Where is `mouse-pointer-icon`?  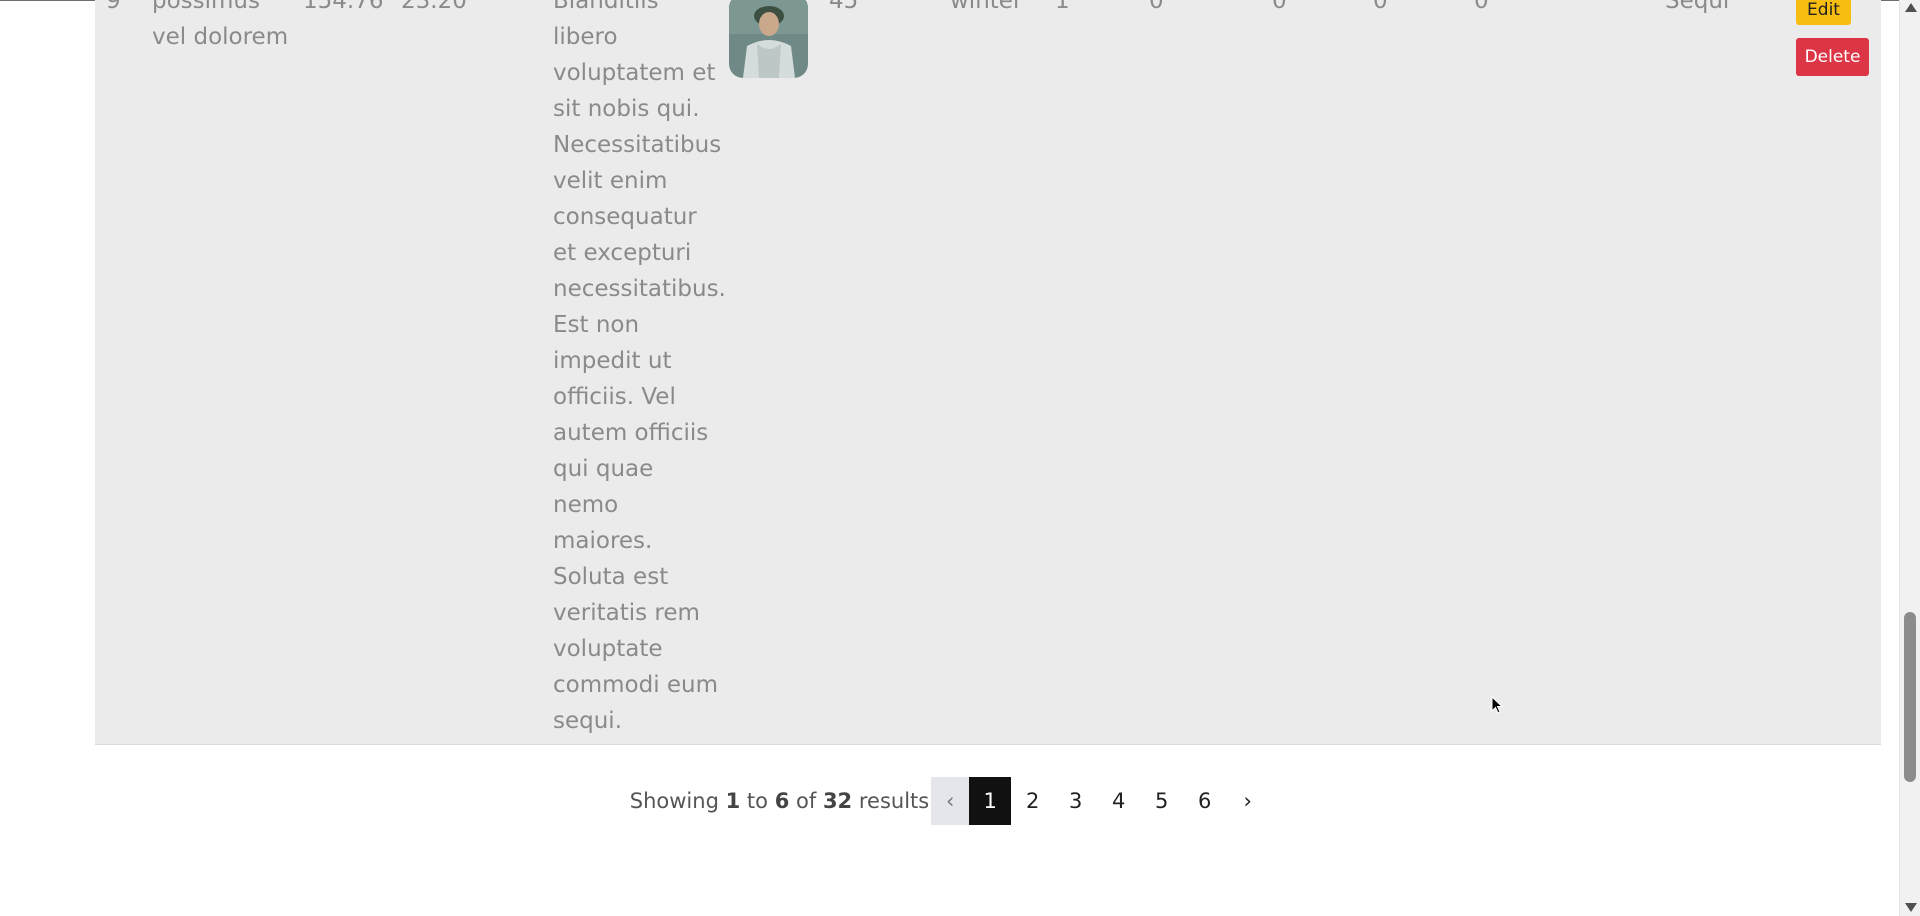
mouse-pointer-icon is located at coordinates (1497, 705).